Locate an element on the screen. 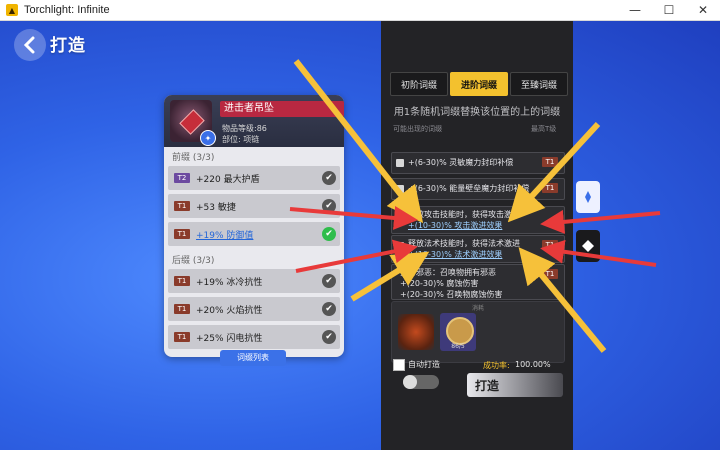 The image size is (720, 450). consume-box: 消耗 86/5 is located at coordinates (478, 332).